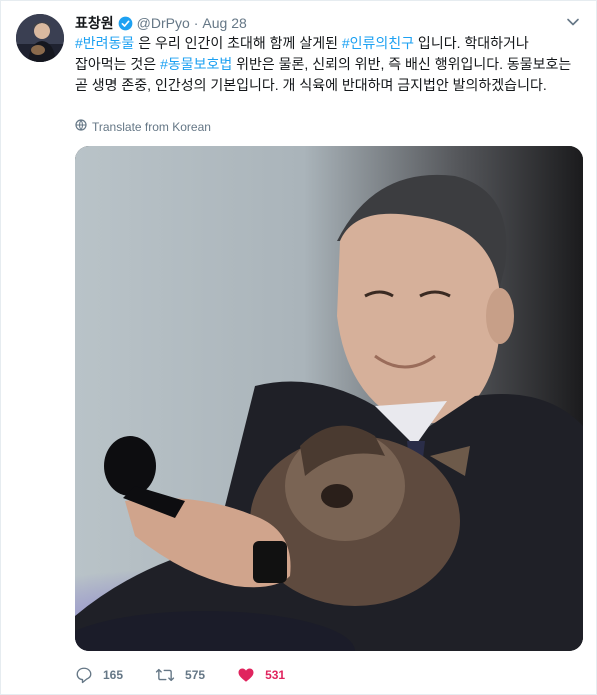  What do you see at coordinates (151, 126) in the screenshot?
I see `translate-label: Translate from Korean` at bounding box center [151, 126].